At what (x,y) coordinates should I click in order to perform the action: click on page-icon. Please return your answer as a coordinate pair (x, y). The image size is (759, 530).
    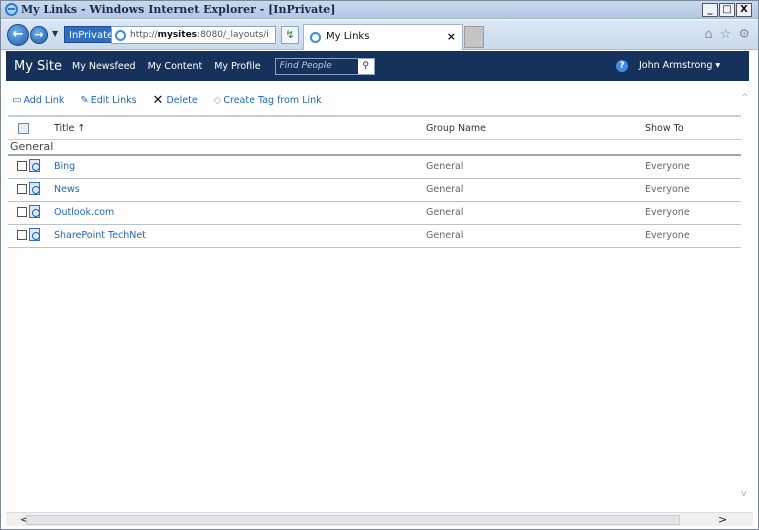
    Looking at the image, I should click on (120, 35).